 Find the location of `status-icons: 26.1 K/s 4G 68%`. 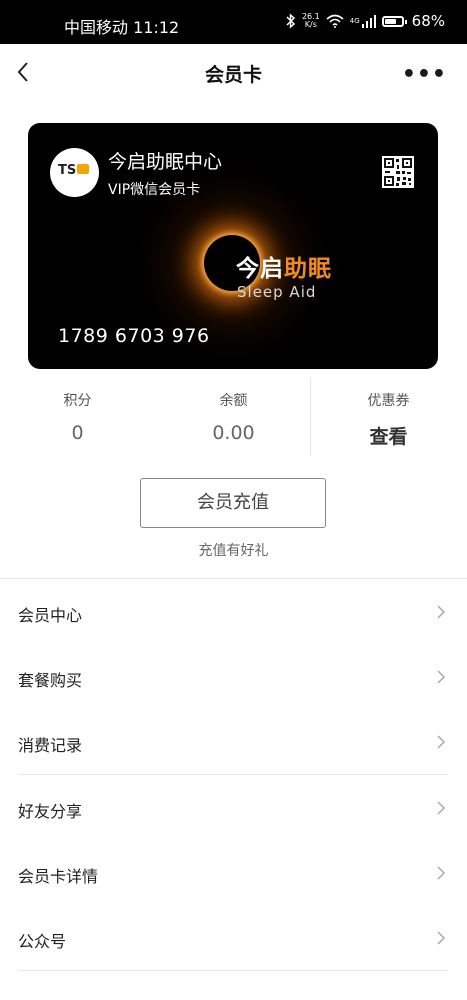

status-icons: 26.1 K/s 4G 68% is located at coordinates (365, 21).